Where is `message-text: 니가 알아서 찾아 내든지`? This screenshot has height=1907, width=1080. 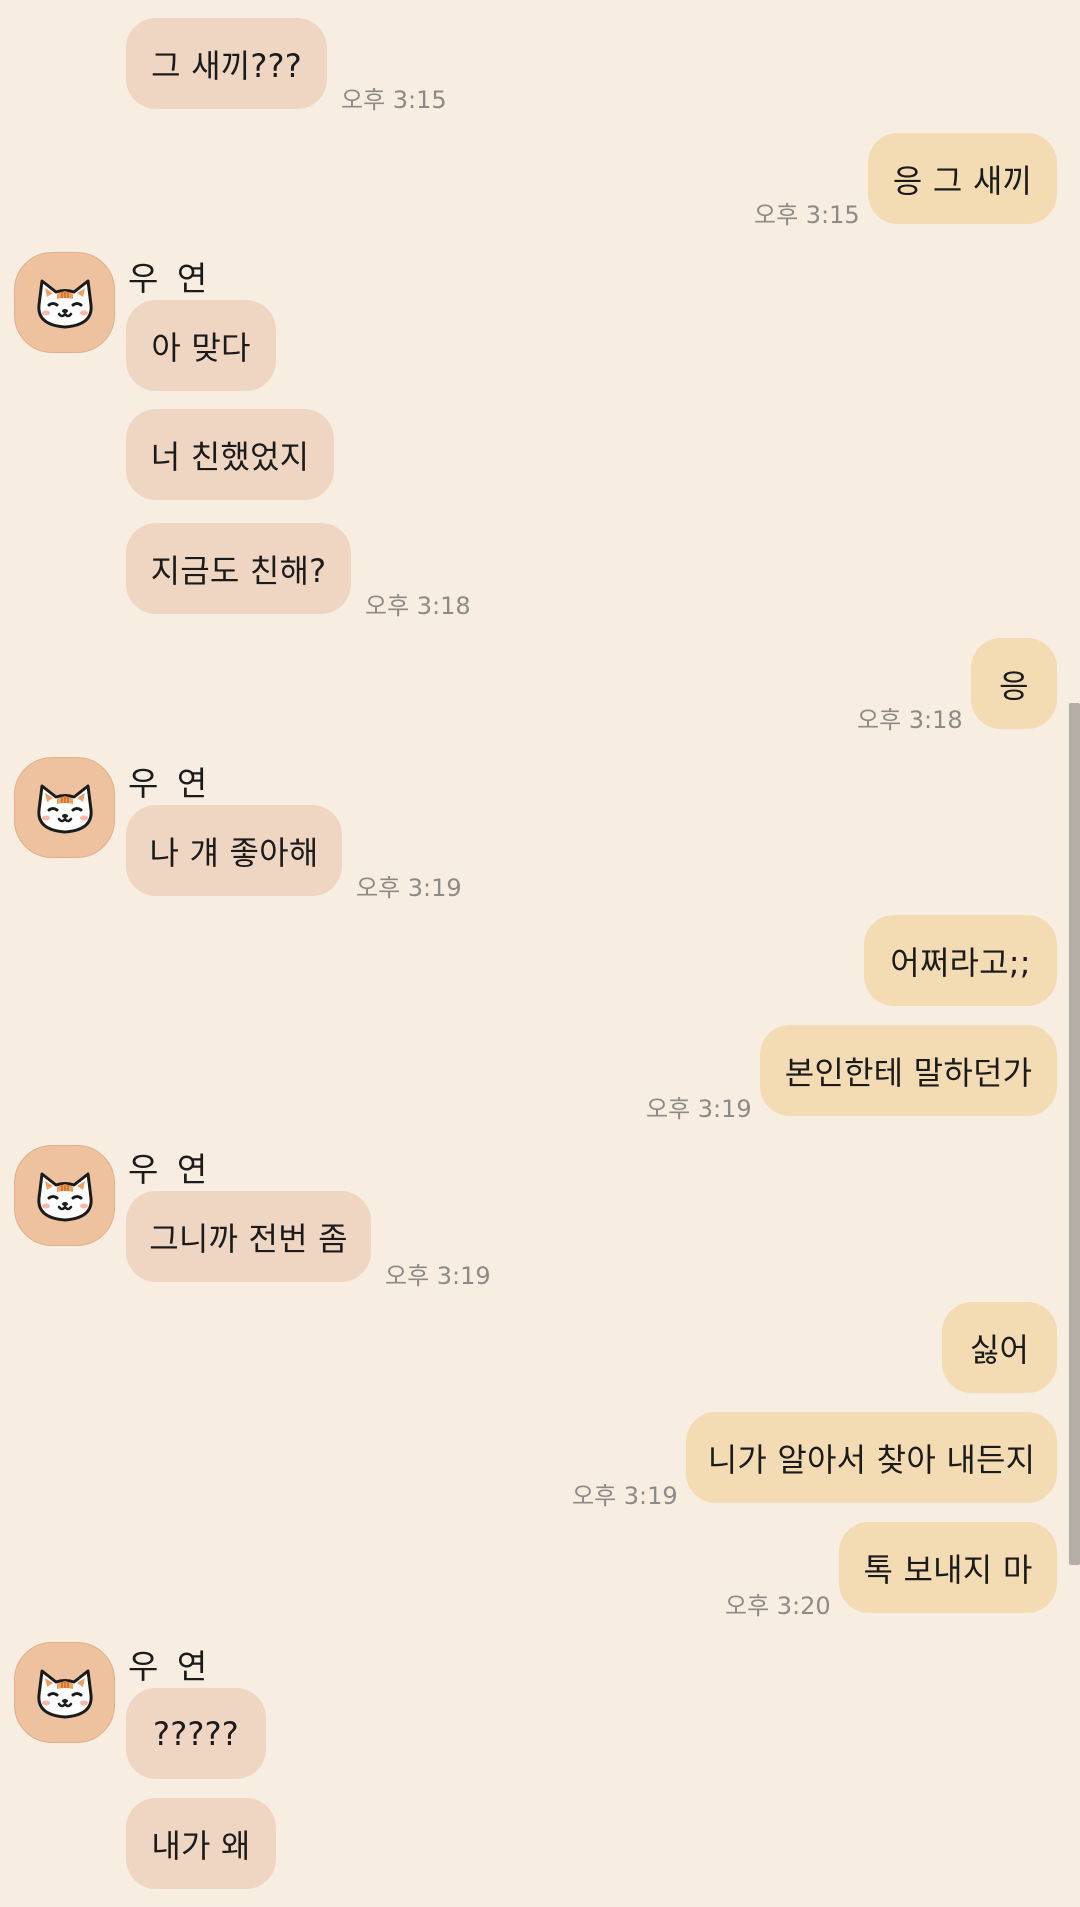
message-text: 니가 알아서 찾아 내든지 is located at coordinates (871, 1459).